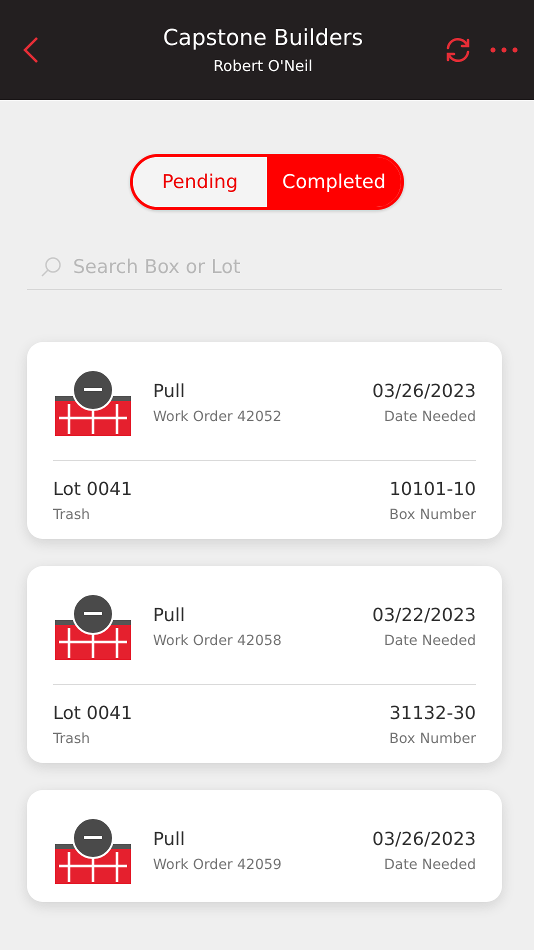 This screenshot has height=950, width=534. I want to click on back-icon, so click(31, 50).